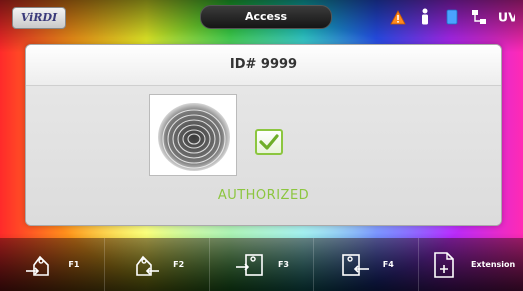 The width and height of the screenshot is (523, 291). Describe the element at coordinates (283, 264) in the screenshot. I see `f3-label: F3` at that location.